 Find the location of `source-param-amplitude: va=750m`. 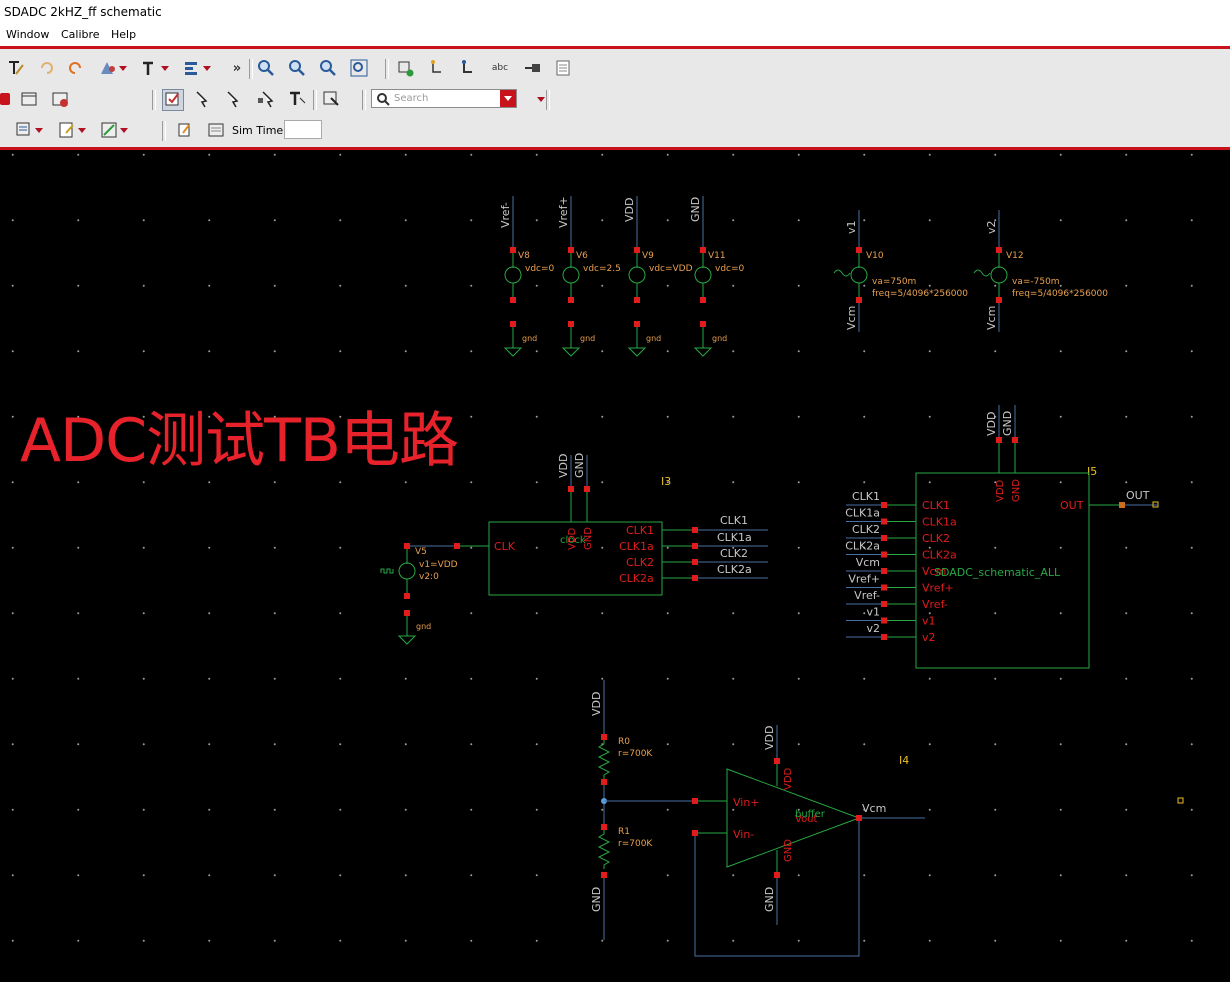

source-param-amplitude: va=750m is located at coordinates (894, 282).